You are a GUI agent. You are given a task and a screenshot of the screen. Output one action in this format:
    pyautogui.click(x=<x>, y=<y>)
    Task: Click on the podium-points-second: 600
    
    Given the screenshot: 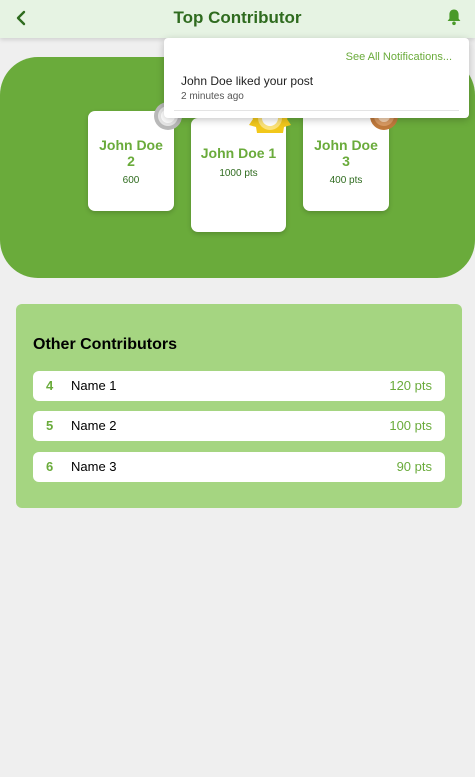 What is the action you would take?
    pyautogui.click(x=131, y=180)
    